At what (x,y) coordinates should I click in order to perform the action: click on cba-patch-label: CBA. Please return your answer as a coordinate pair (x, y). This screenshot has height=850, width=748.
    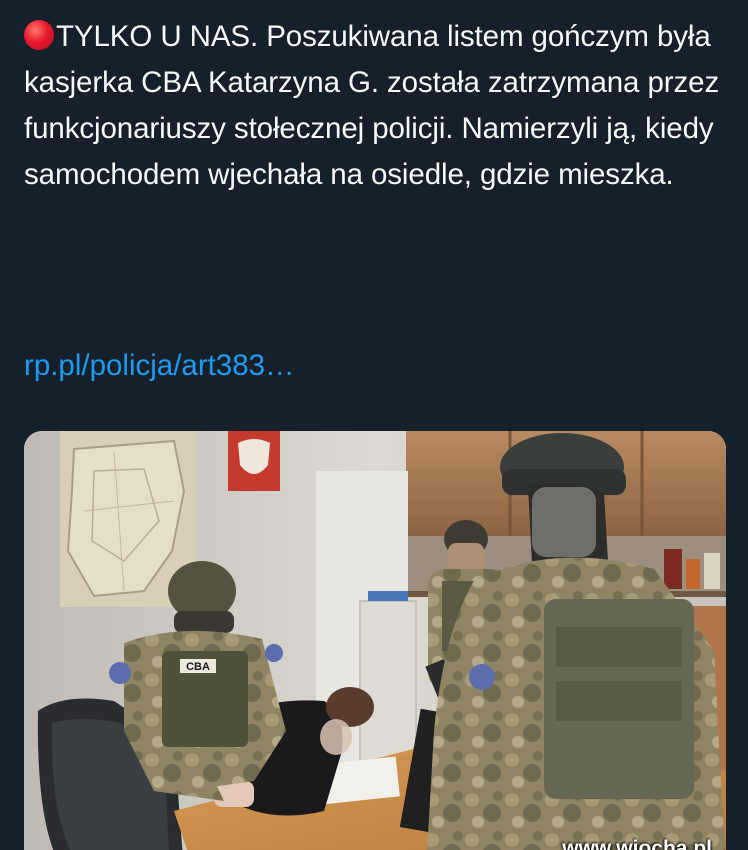
    Looking at the image, I should click on (198, 667).